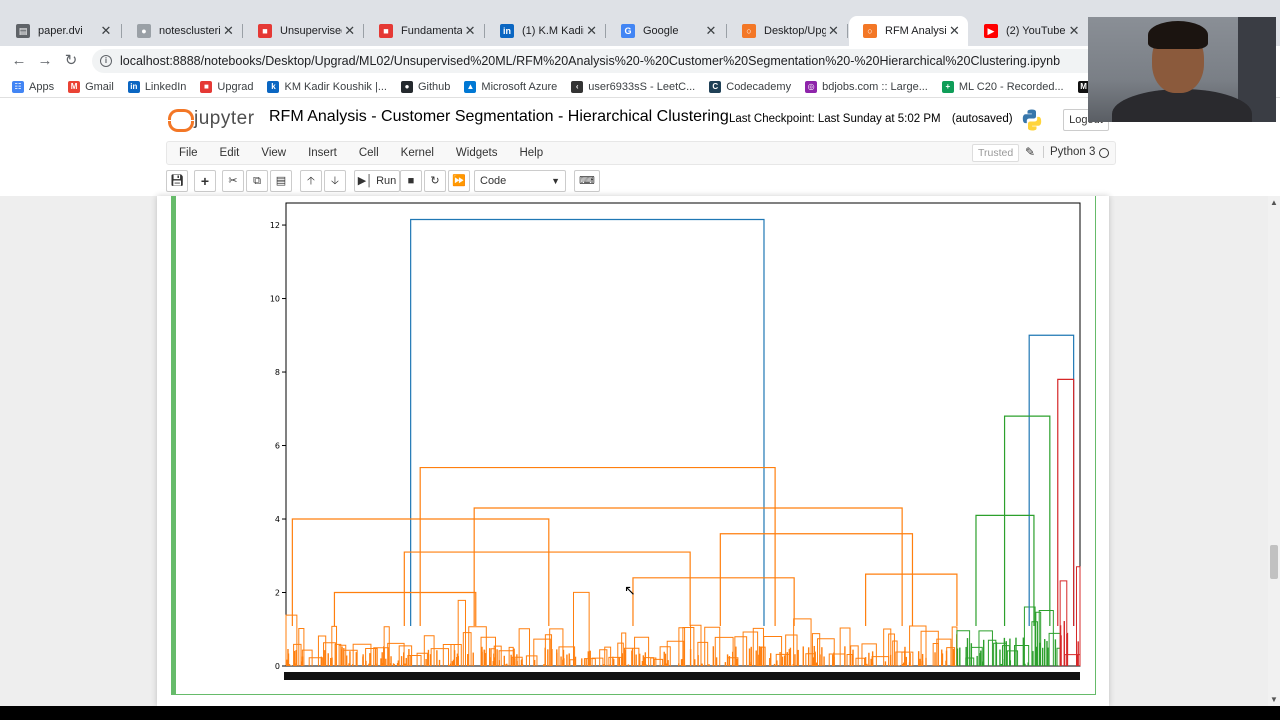 This screenshot has width=1280, height=720. Describe the element at coordinates (435, 181) in the screenshot. I see `restart-icon: ↻` at that location.